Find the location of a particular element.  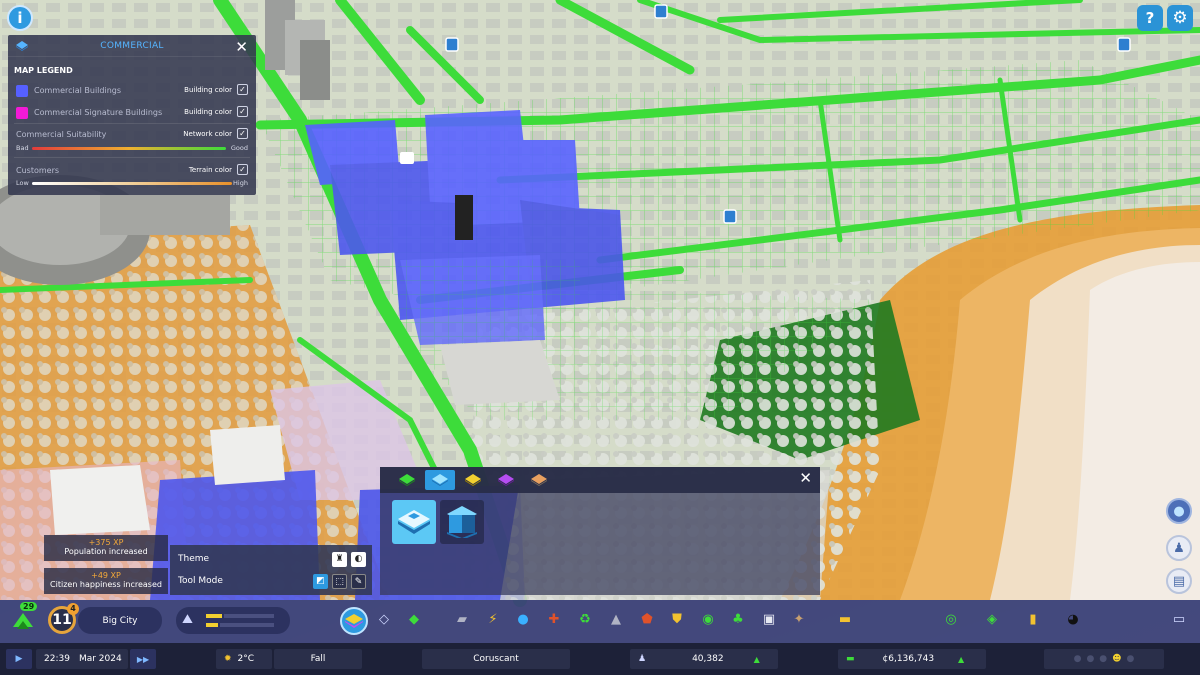

tab-office is located at coordinates (506, 480).